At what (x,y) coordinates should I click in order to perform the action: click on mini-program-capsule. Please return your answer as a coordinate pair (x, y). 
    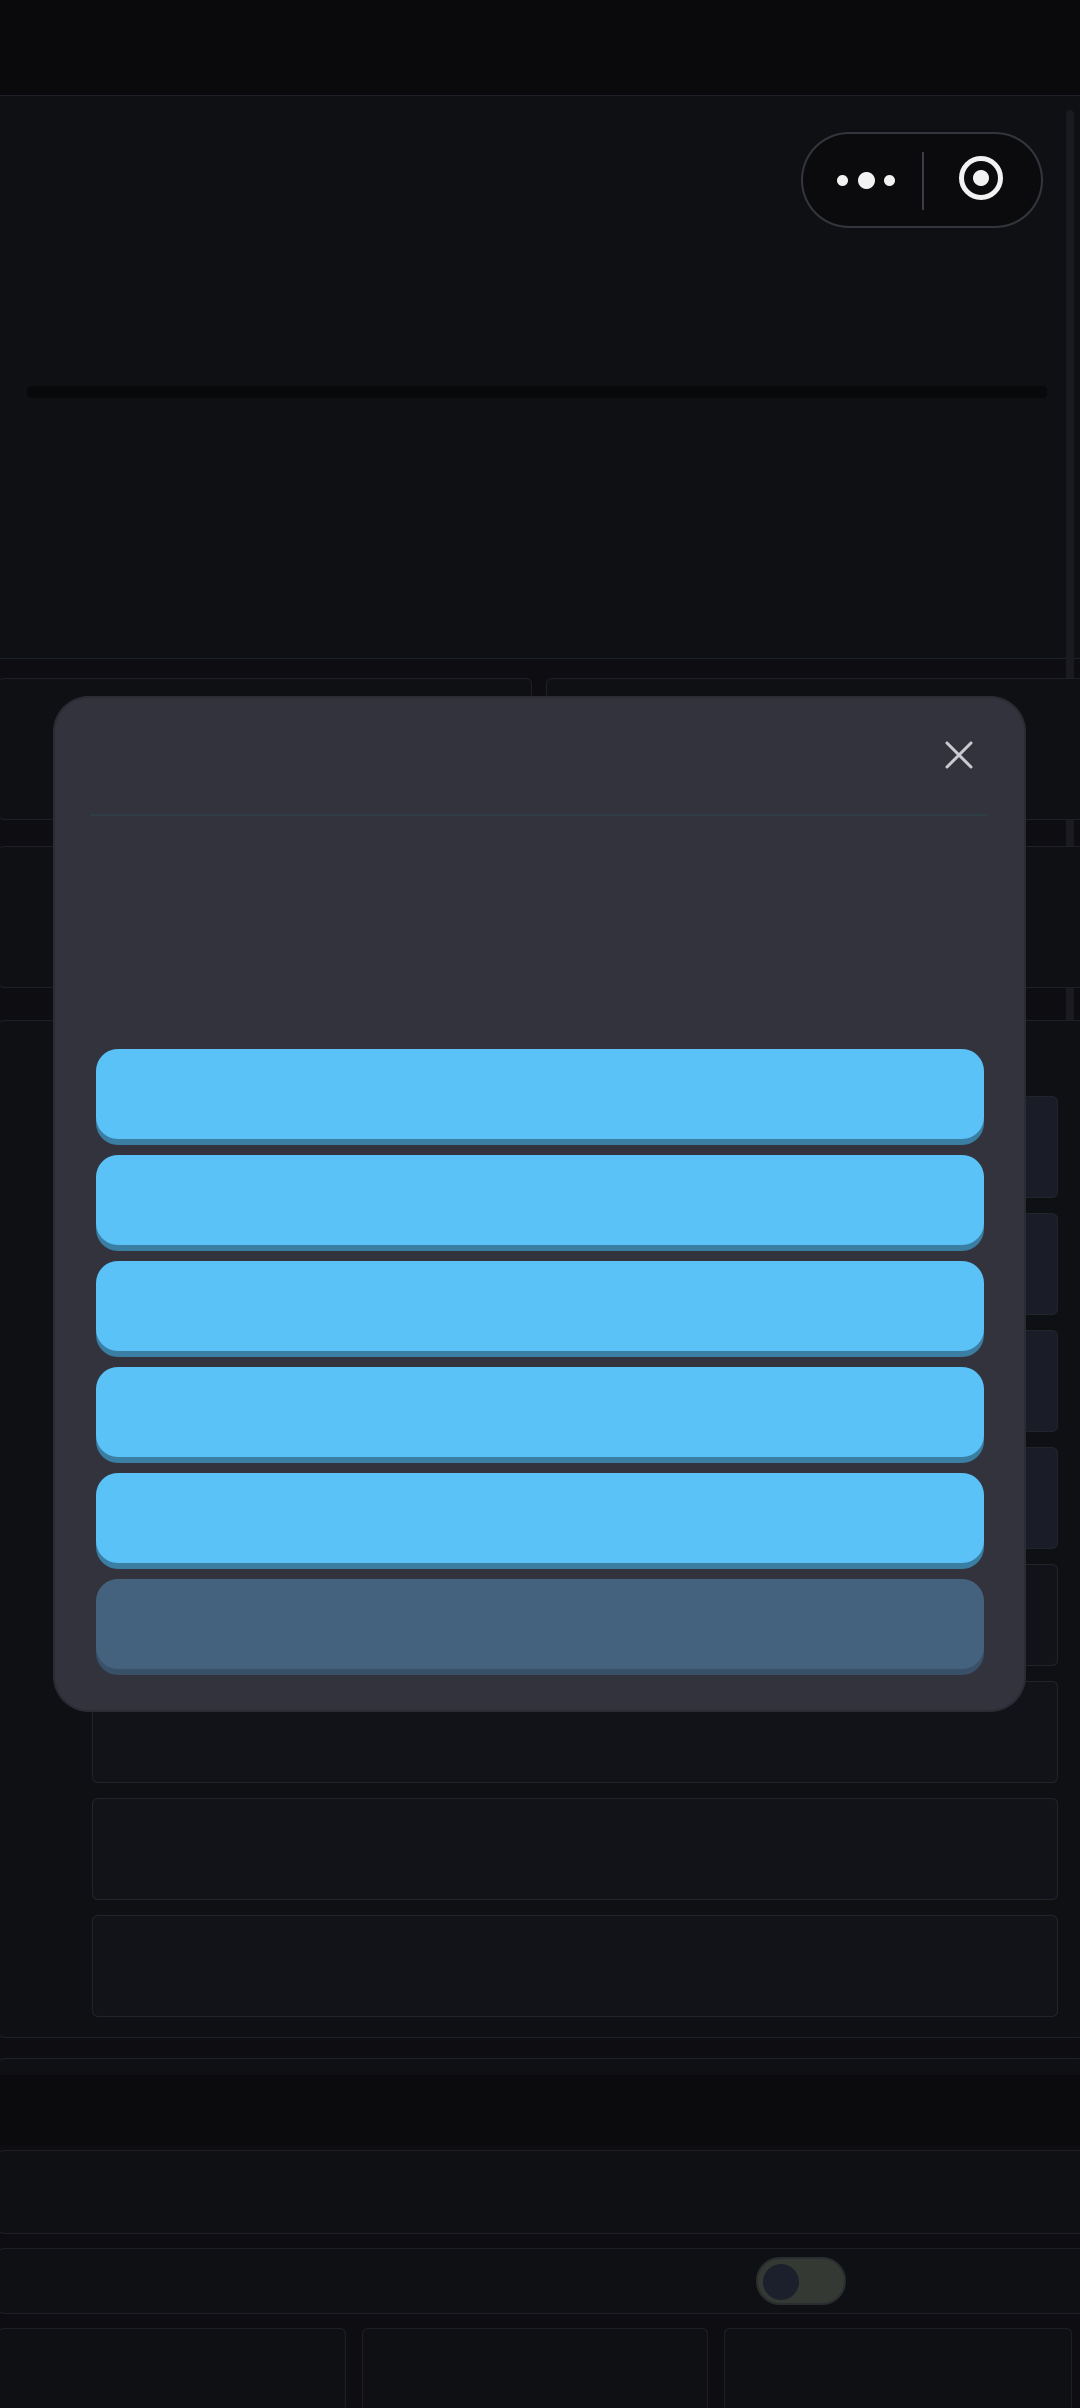
    Looking at the image, I should click on (922, 180).